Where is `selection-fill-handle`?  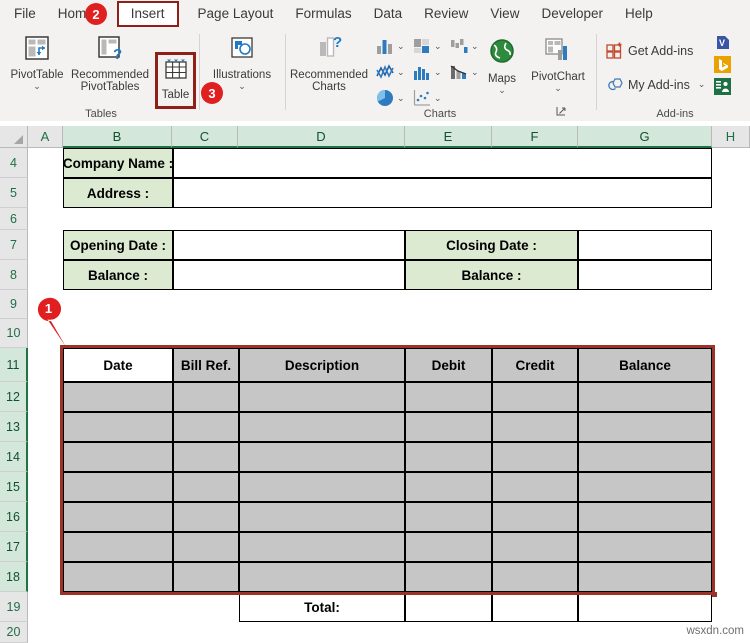
selection-fill-handle is located at coordinates (714, 594).